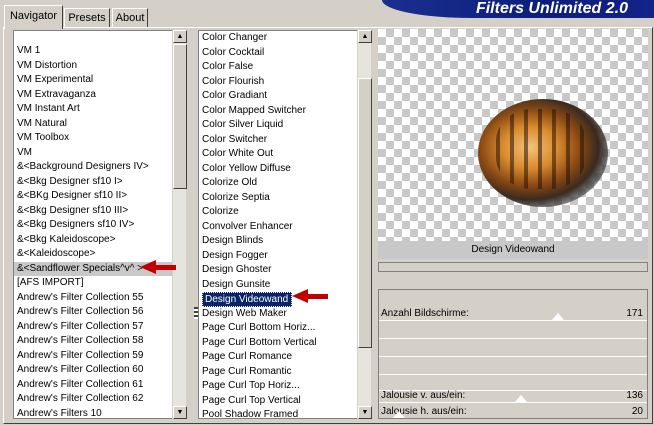 This screenshot has width=654, height=425. Describe the element at coordinates (278, 285) in the screenshot. I see `filter-item: Design Gunsite` at that location.